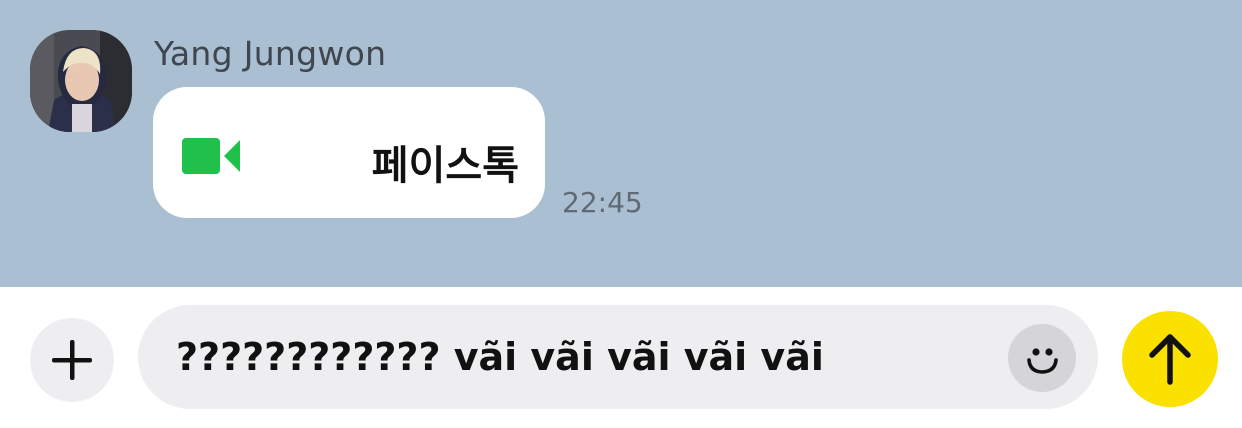 This screenshot has height=428, width=1242. I want to click on smiley-icon, so click(1042, 361).